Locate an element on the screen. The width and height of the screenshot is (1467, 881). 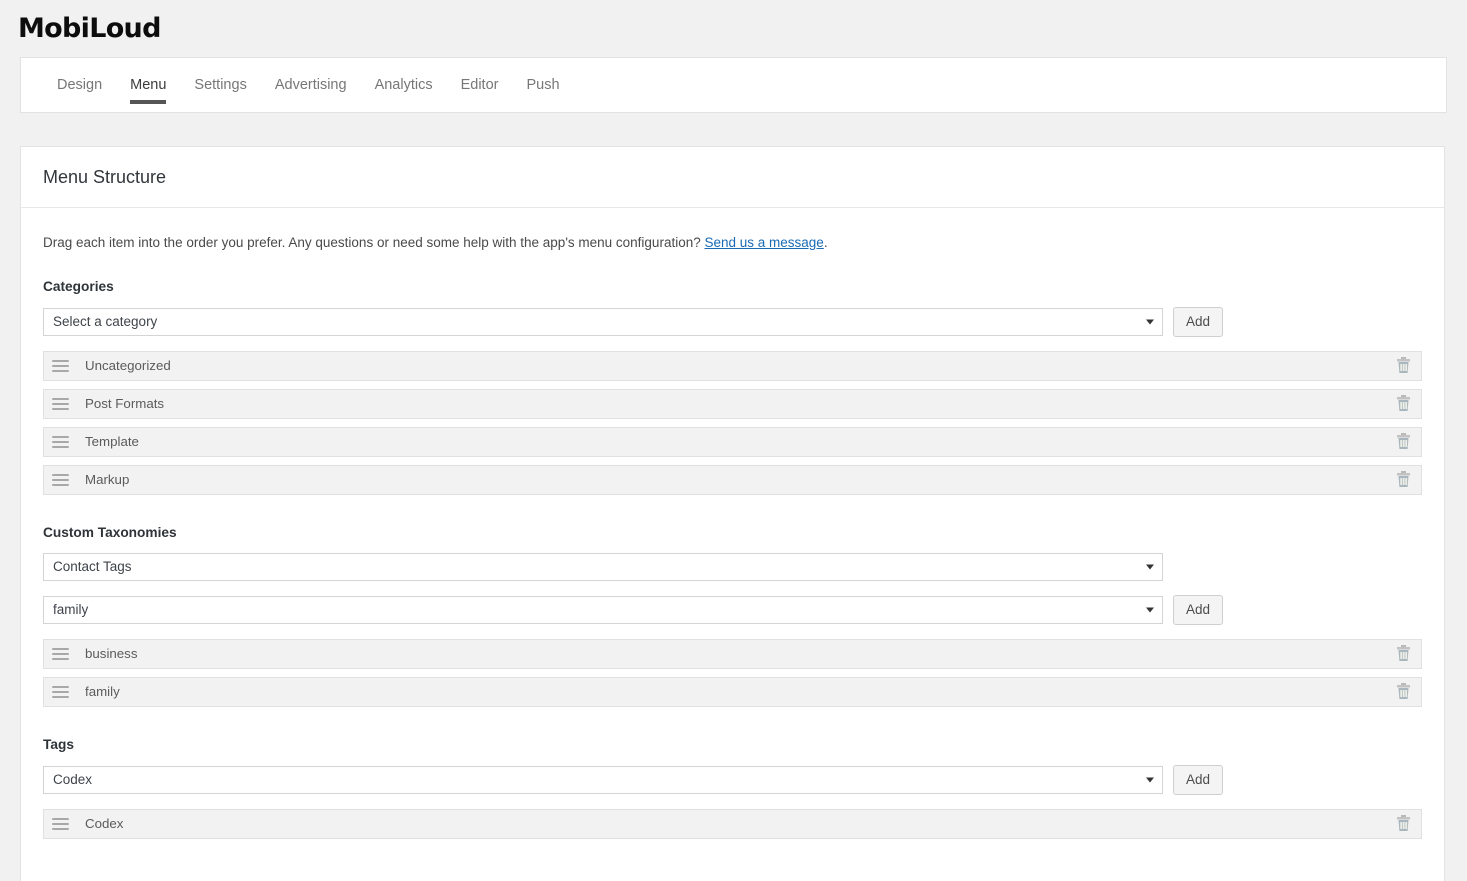
taxonomy-term-select-value: family is located at coordinates (71, 610).